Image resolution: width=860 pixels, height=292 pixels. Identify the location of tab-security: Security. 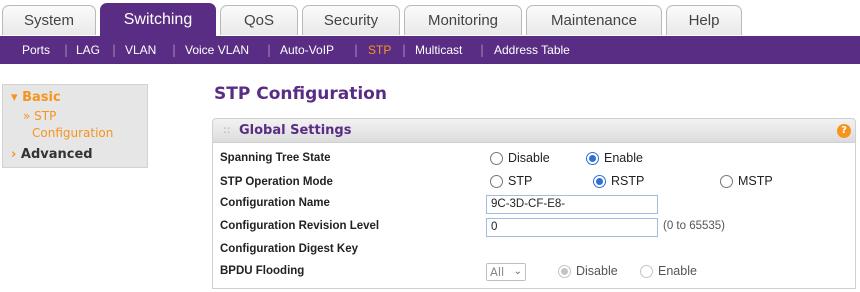
(351, 20).